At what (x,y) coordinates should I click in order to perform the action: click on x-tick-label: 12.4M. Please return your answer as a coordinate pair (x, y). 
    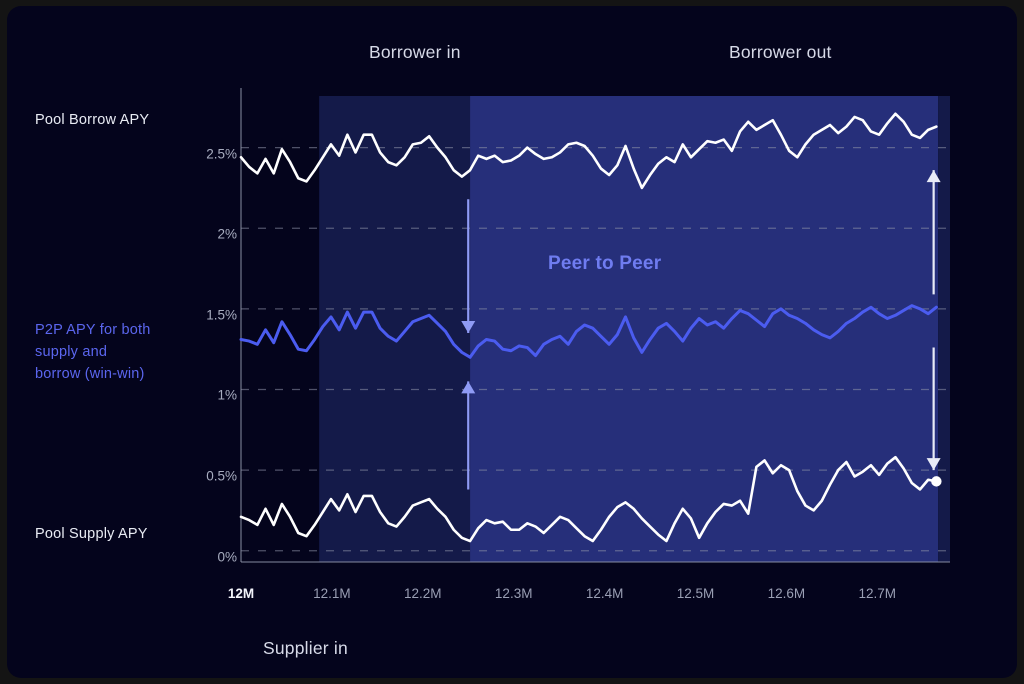
    Looking at the image, I should click on (604, 593).